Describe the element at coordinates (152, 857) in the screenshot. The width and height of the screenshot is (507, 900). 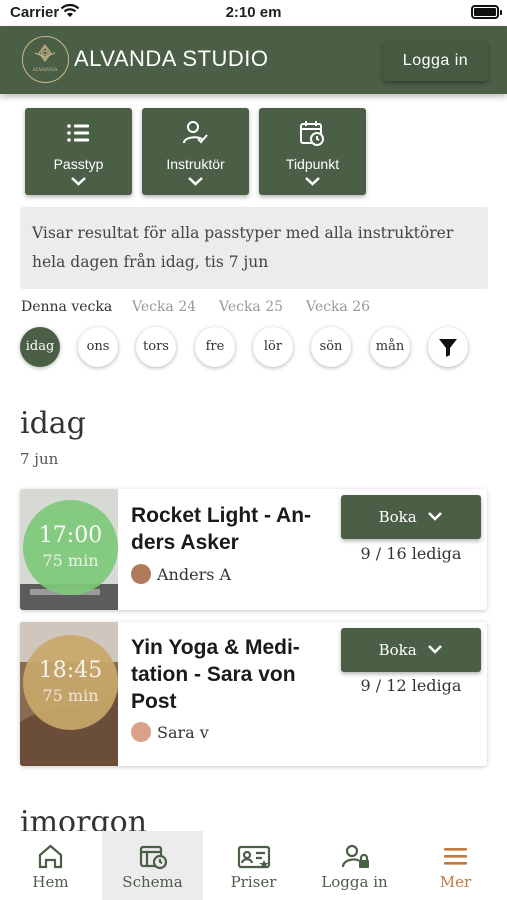
I see `schedule-icon` at that location.